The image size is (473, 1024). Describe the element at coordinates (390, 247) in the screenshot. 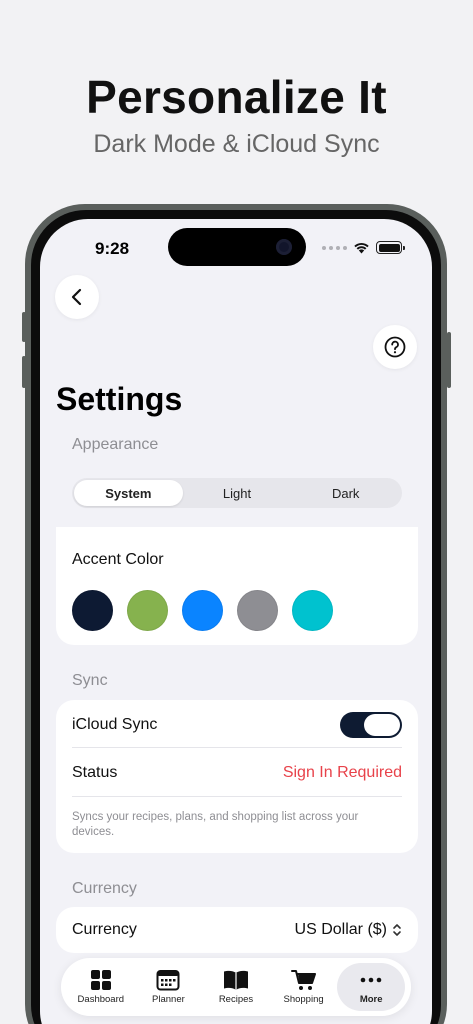

I see `battery-icon` at that location.